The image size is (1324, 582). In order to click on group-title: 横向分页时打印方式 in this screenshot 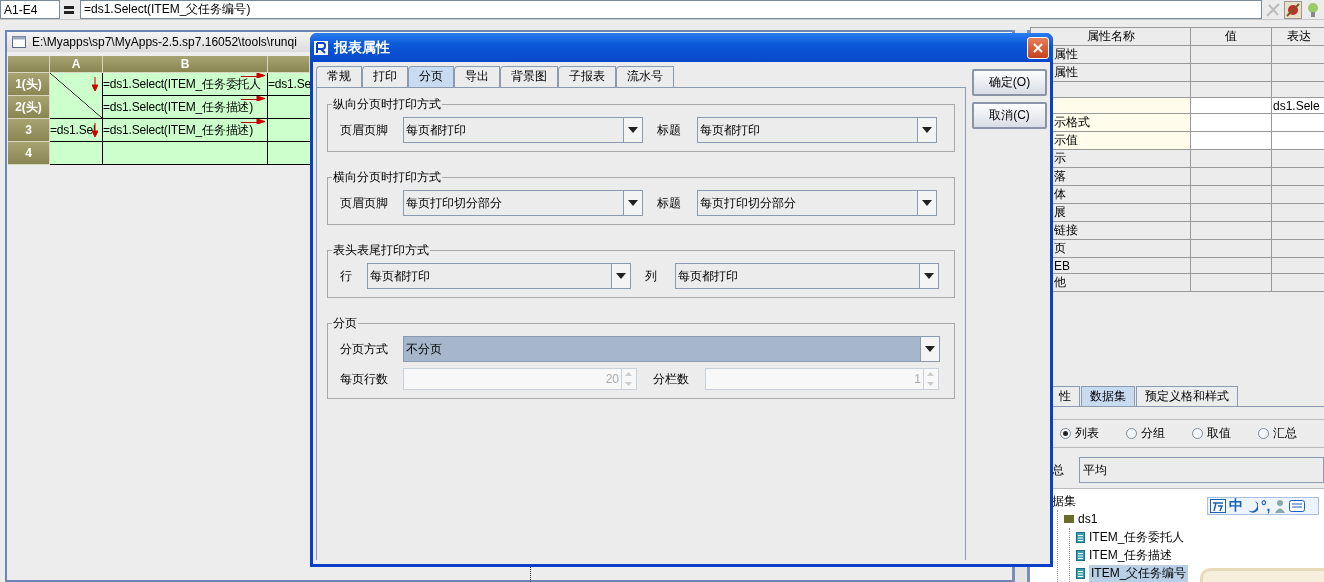, I will do `click(387, 177)`.